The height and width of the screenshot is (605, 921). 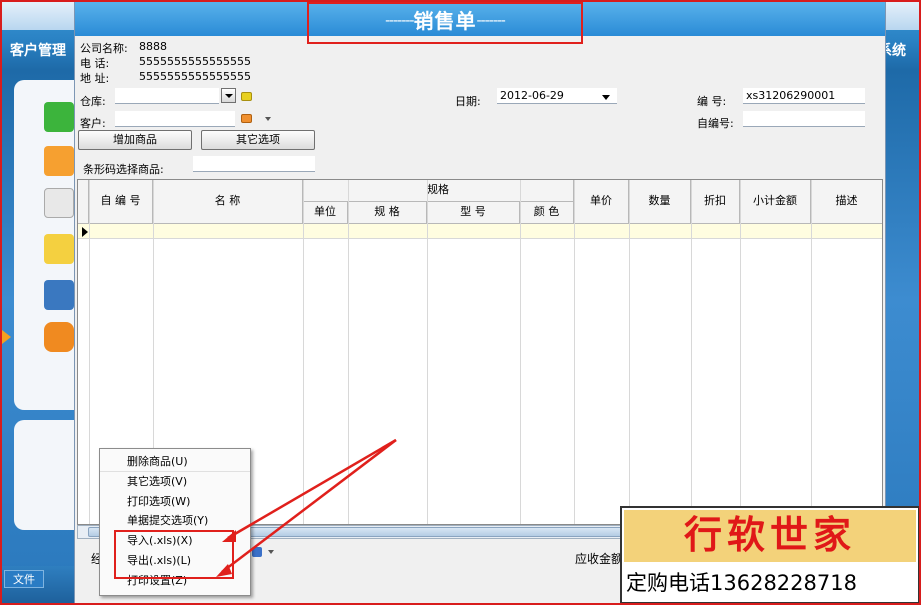 I want to click on ad-brand-text: 行软世家, so click(x=769, y=534).